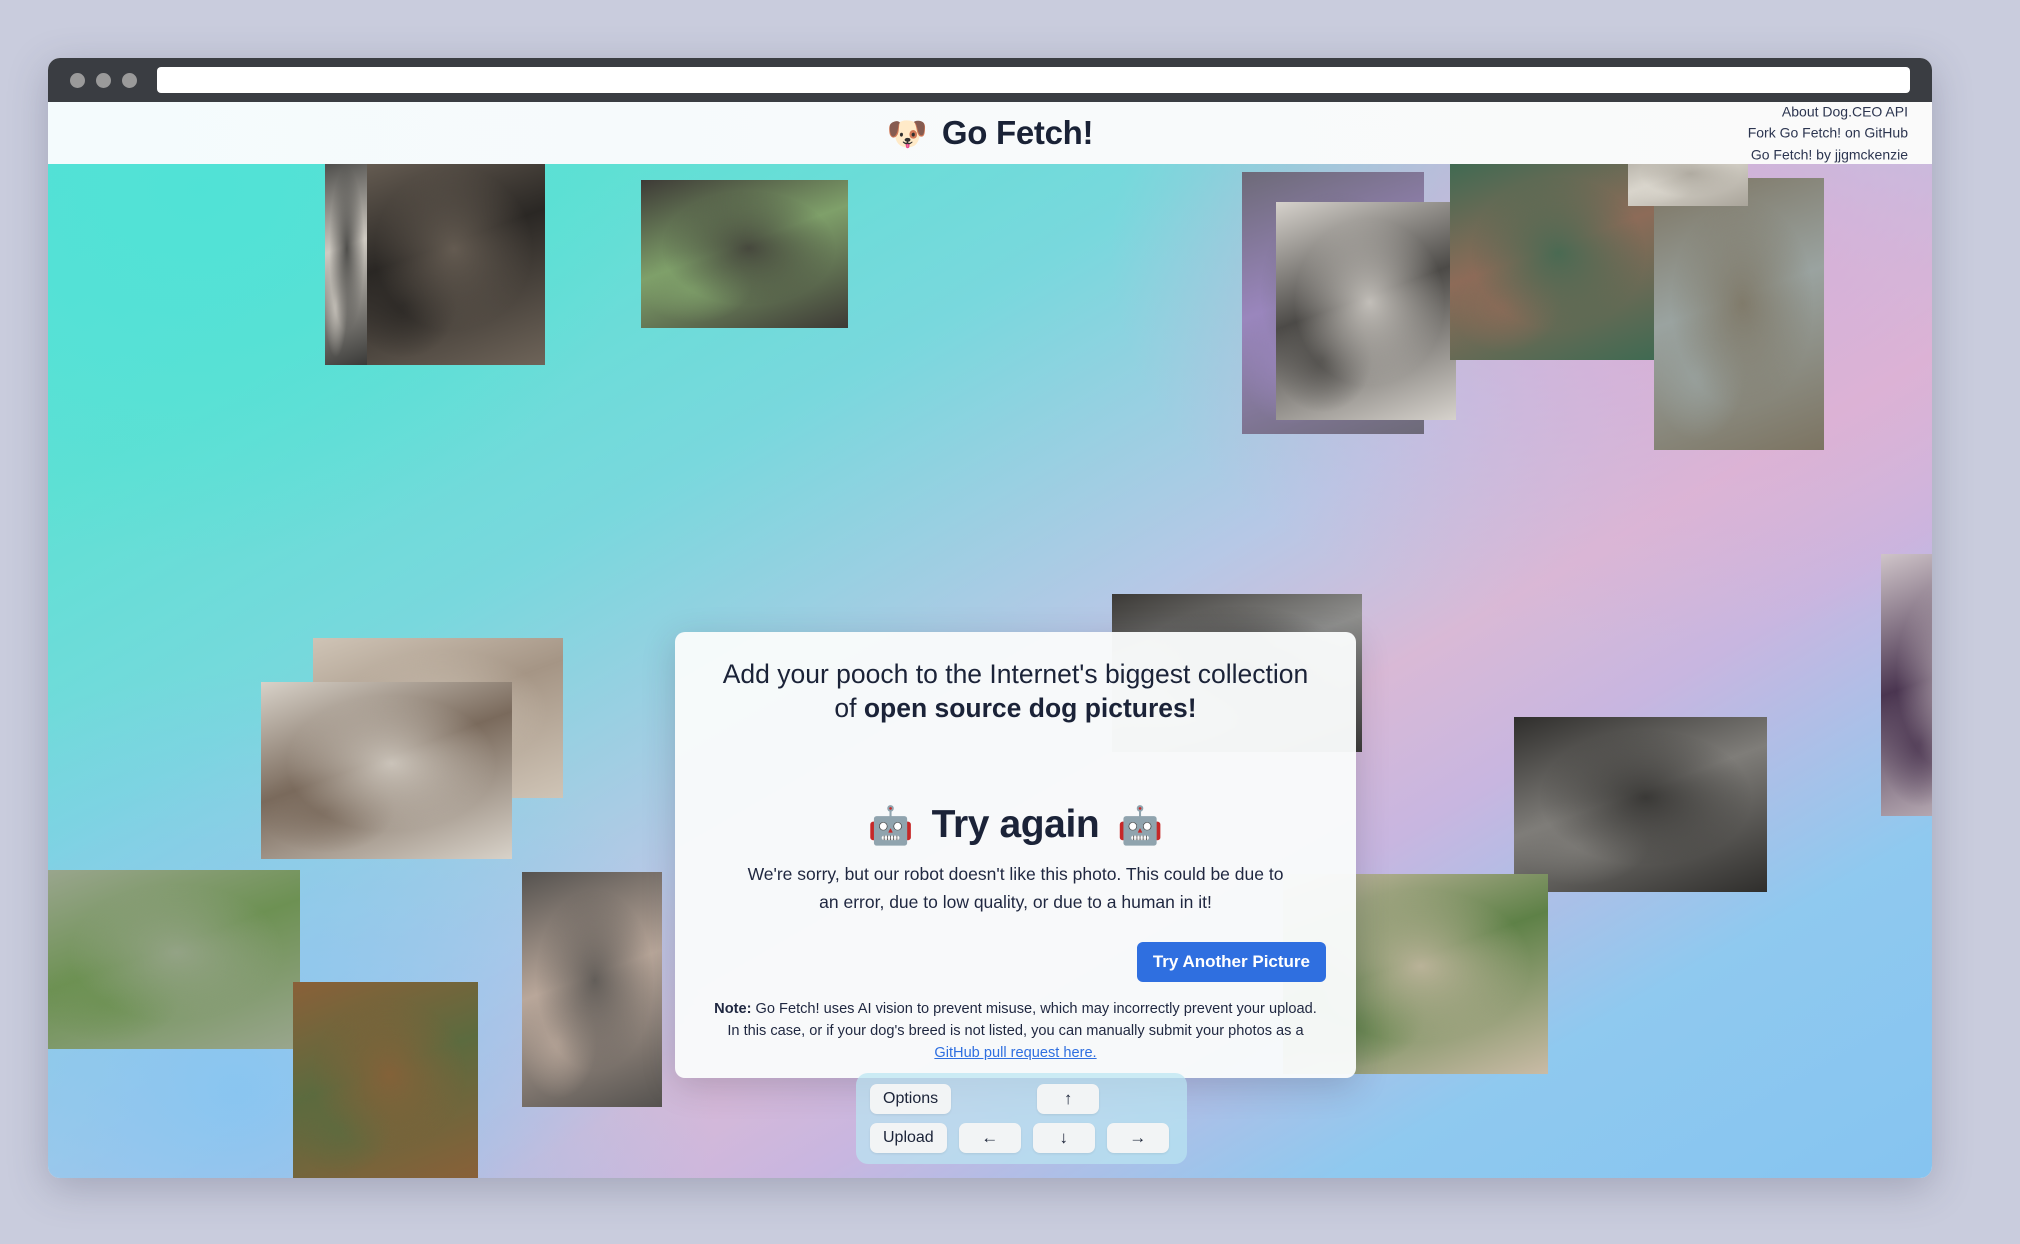 The image size is (2020, 1244). Describe the element at coordinates (1828, 112) in the screenshot. I see `link-about-dogceo-api: About Dog.CEO API` at that location.